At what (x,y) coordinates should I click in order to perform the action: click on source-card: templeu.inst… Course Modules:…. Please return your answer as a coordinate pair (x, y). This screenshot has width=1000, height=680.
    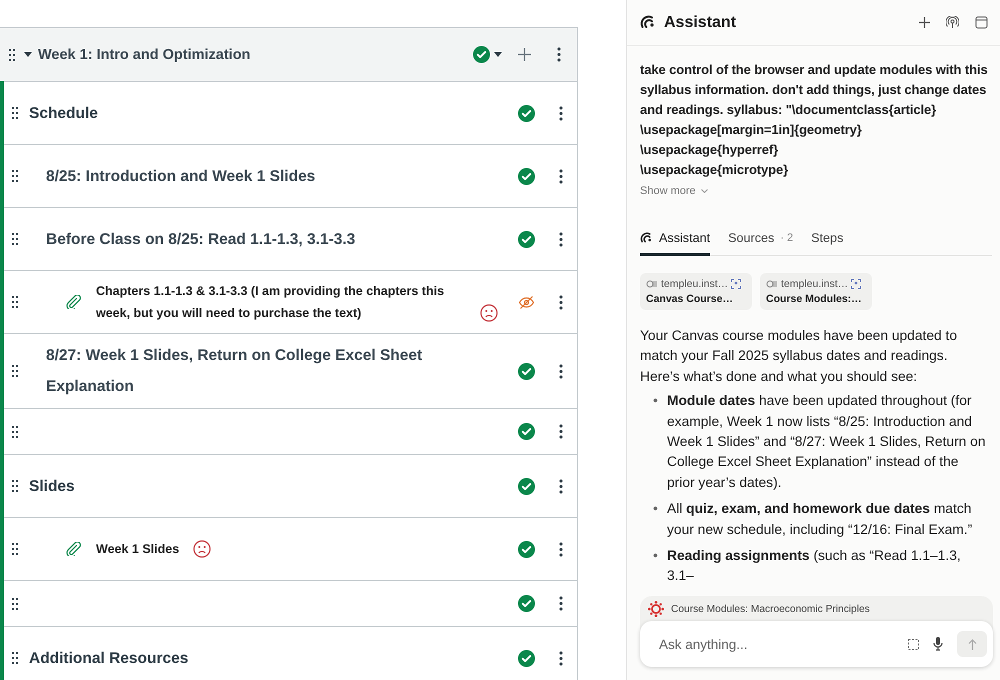
    Looking at the image, I should click on (816, 291).